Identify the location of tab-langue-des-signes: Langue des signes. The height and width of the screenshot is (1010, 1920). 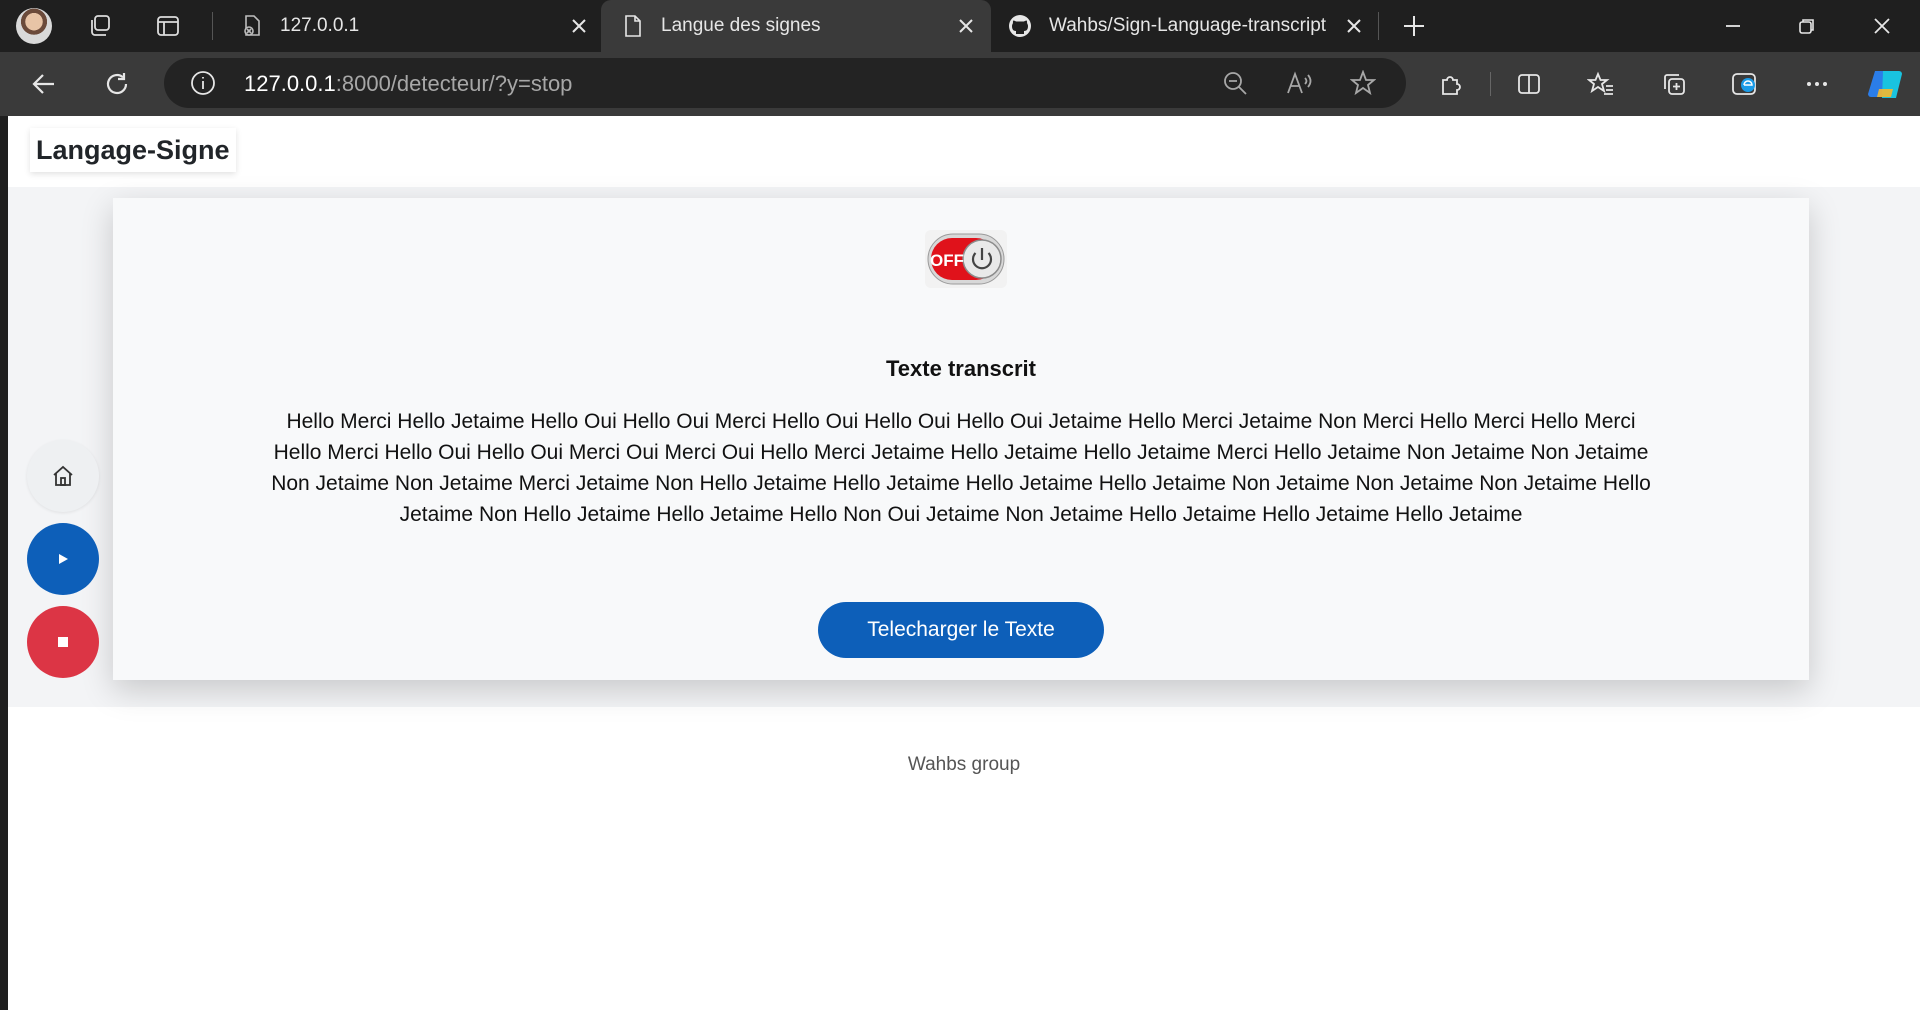
(796, 26).